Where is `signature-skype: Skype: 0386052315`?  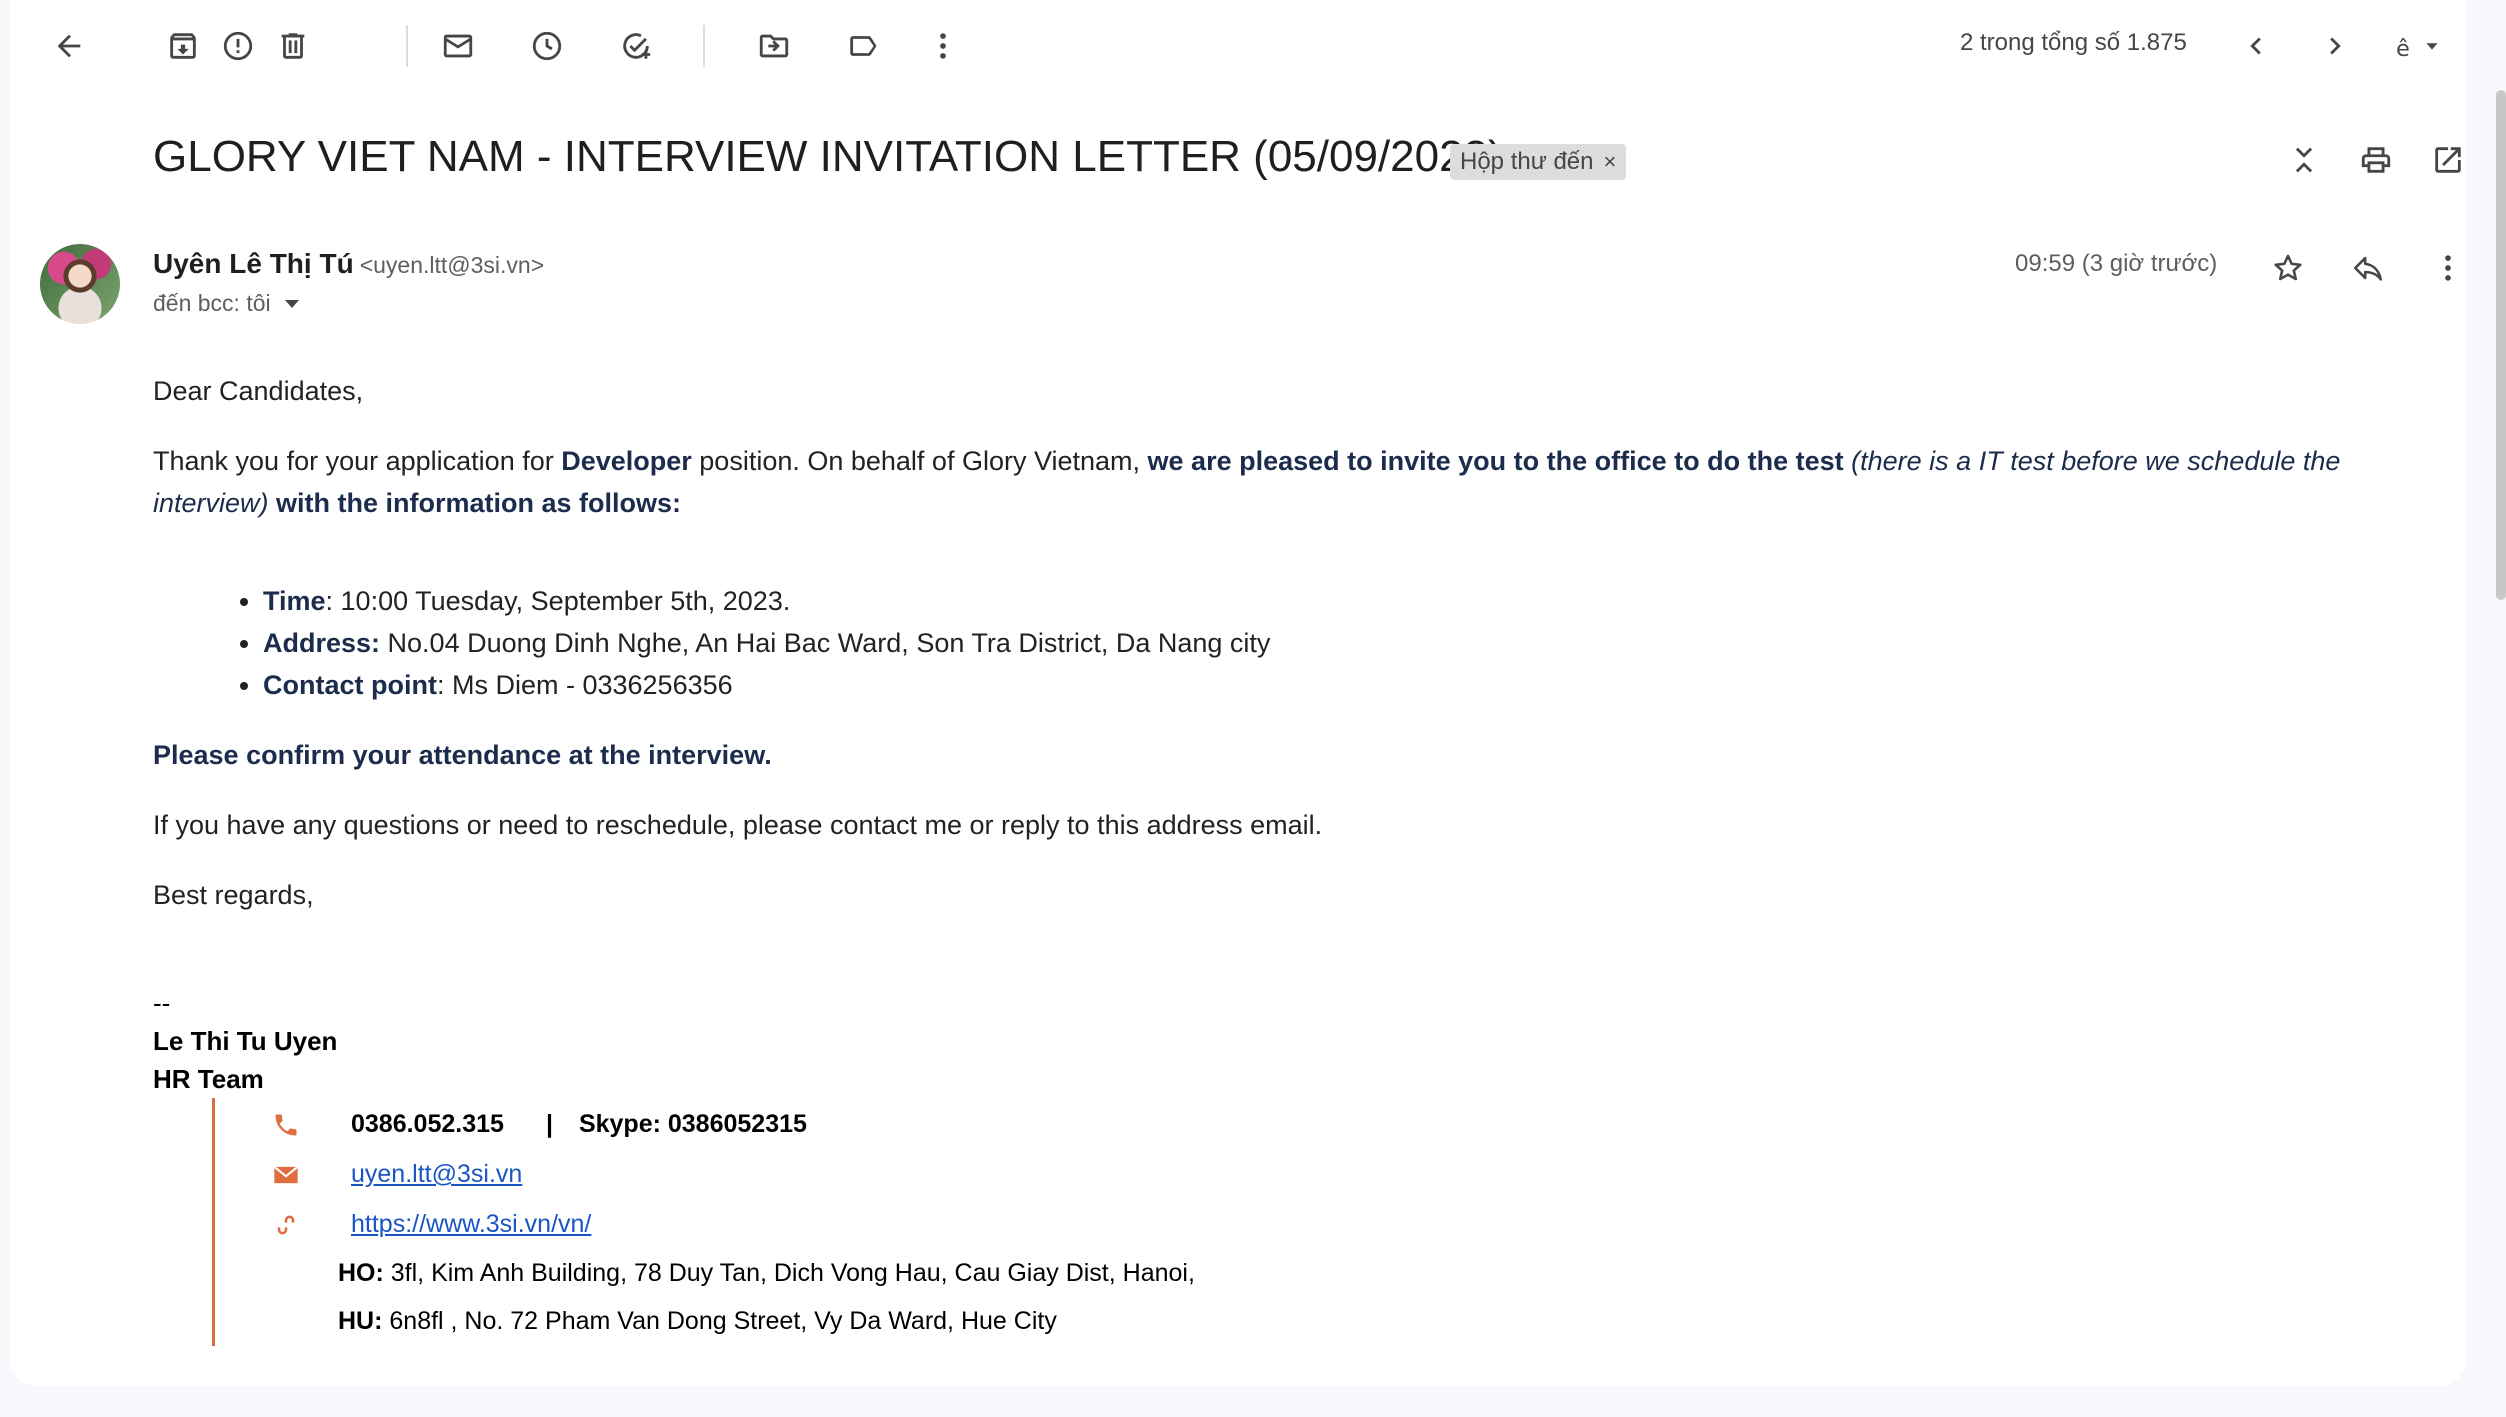
signature-skype: Skype: 0386052315 is located at coordinates (692, 1124).